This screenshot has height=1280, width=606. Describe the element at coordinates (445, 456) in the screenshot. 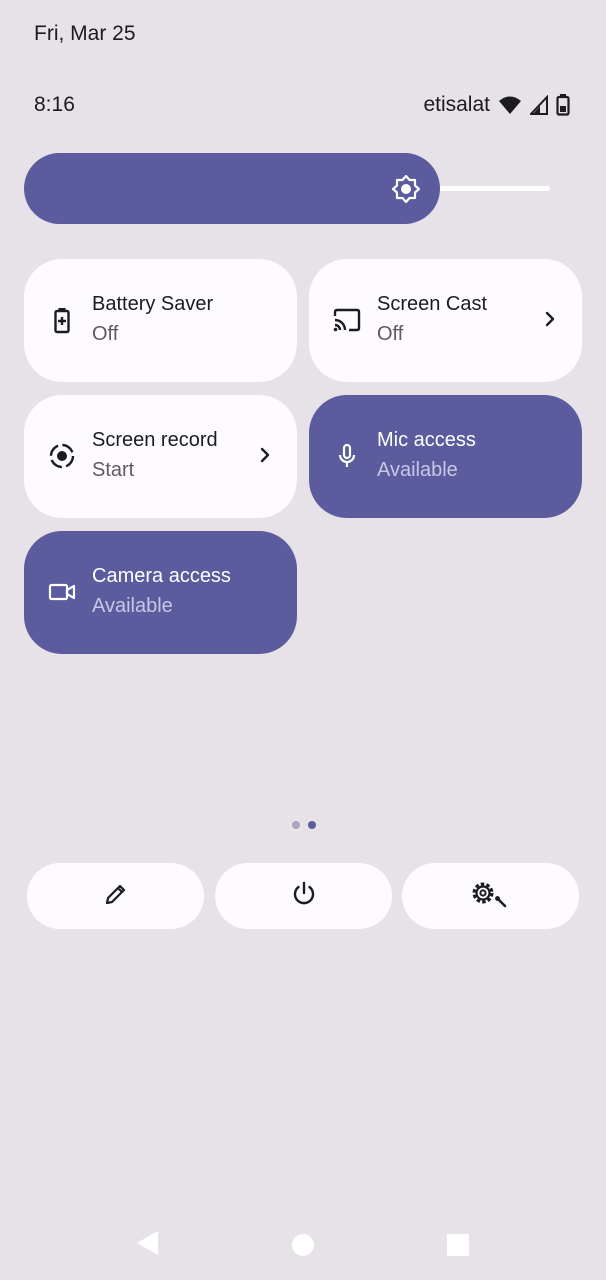

I see `tile-mic-access: Mic access Available` at that location.